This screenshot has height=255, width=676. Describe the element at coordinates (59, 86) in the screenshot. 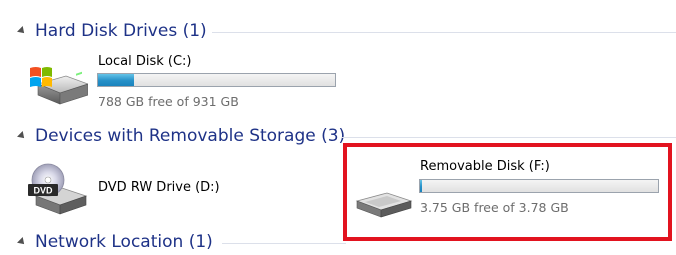

I see `windows-hard-disk-icon` at that location.